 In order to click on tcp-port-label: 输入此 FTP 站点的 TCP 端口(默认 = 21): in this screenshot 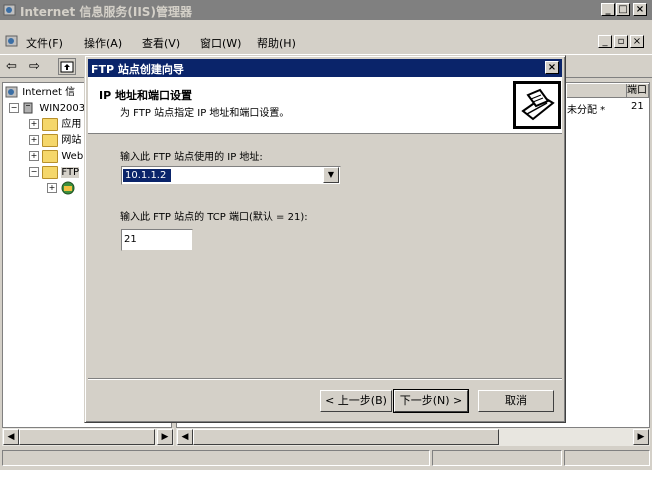, I will do `click(214, 217)`.